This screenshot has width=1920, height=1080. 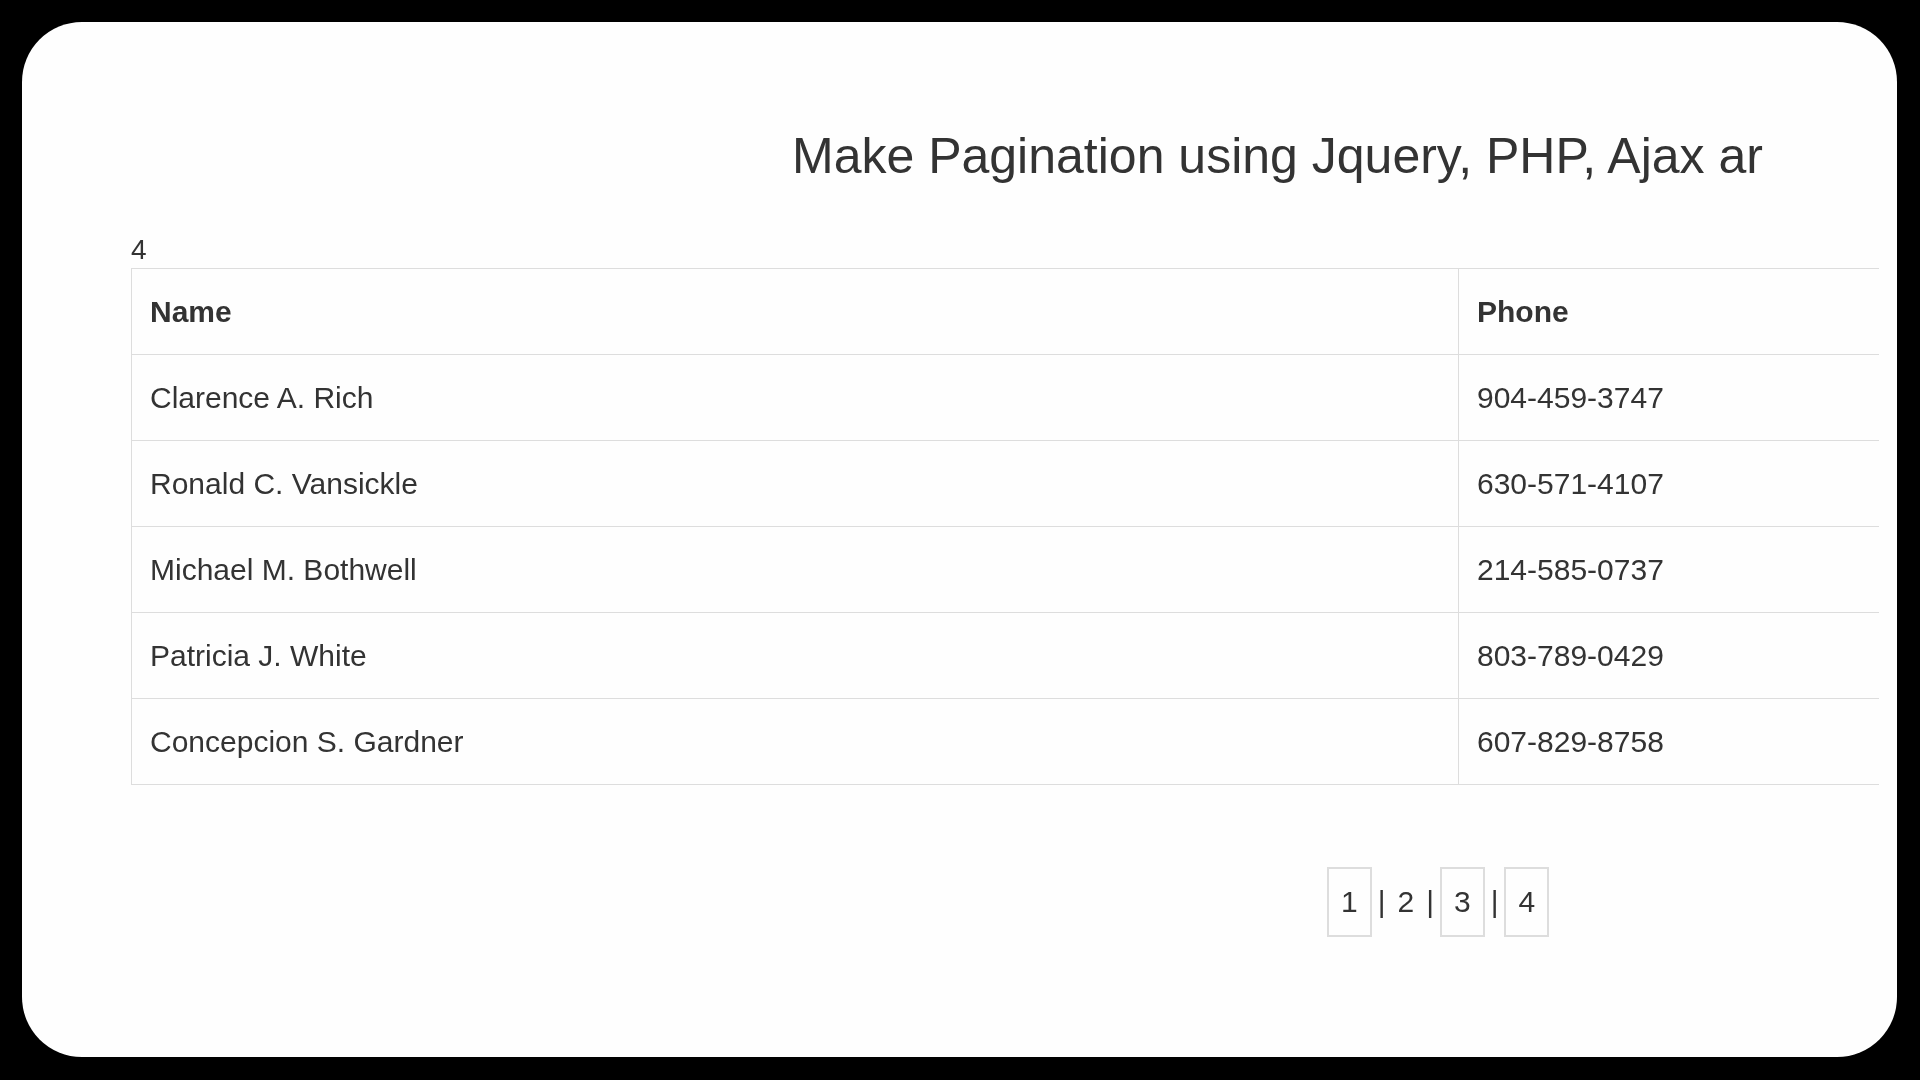 I want to click on table-cell: Ronald C. Vansickle, so click(x=795, y=483).